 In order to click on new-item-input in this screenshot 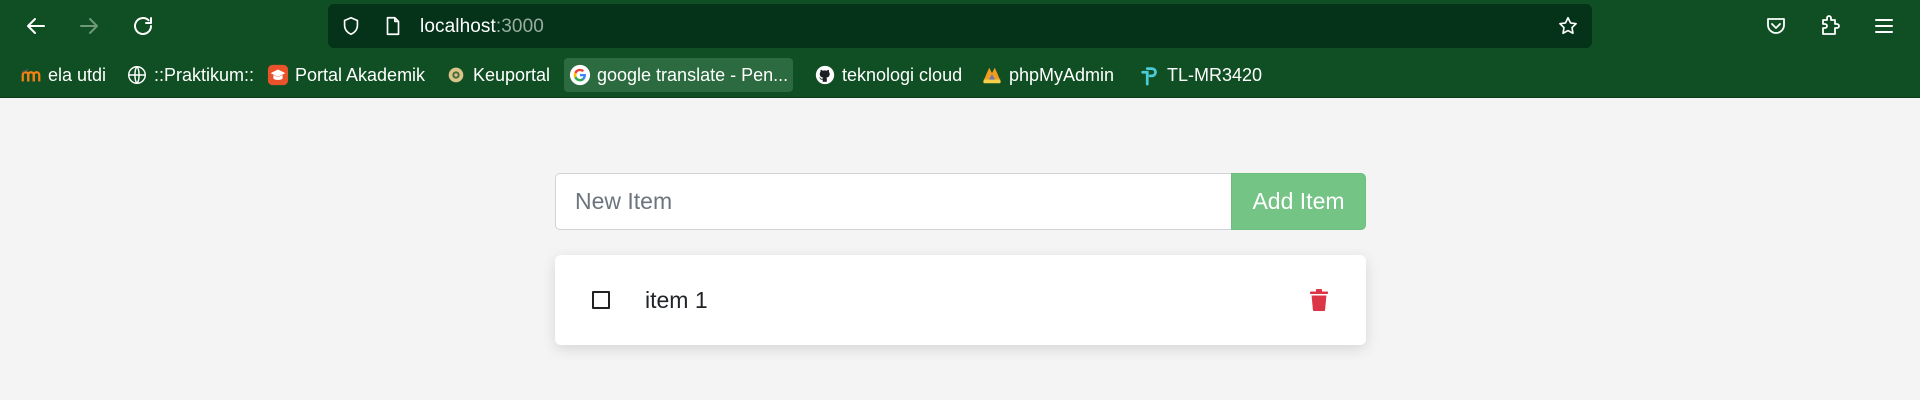, I will do `click(893, 201)`.